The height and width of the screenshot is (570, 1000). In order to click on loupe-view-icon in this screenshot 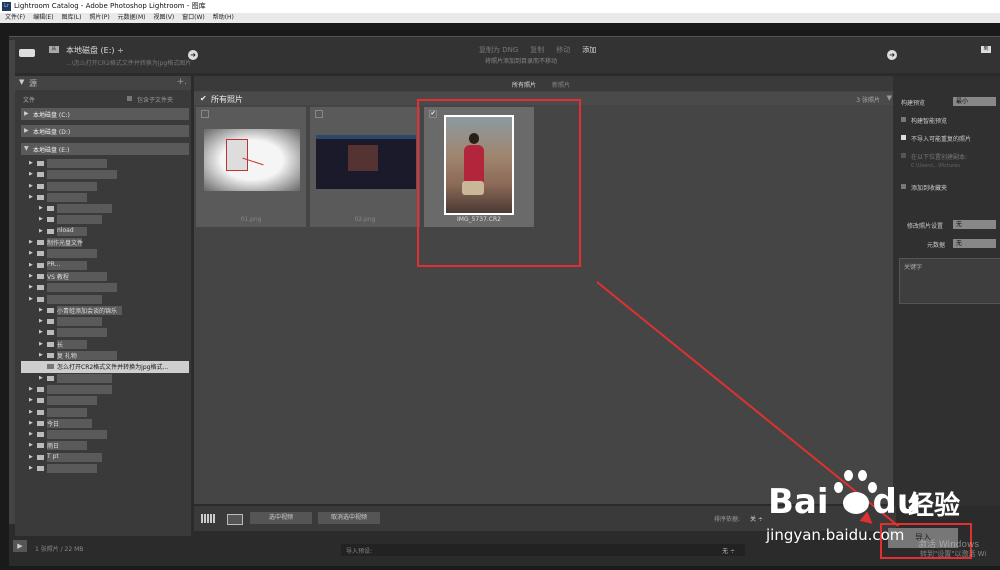, I will do `click(235, 519)`.